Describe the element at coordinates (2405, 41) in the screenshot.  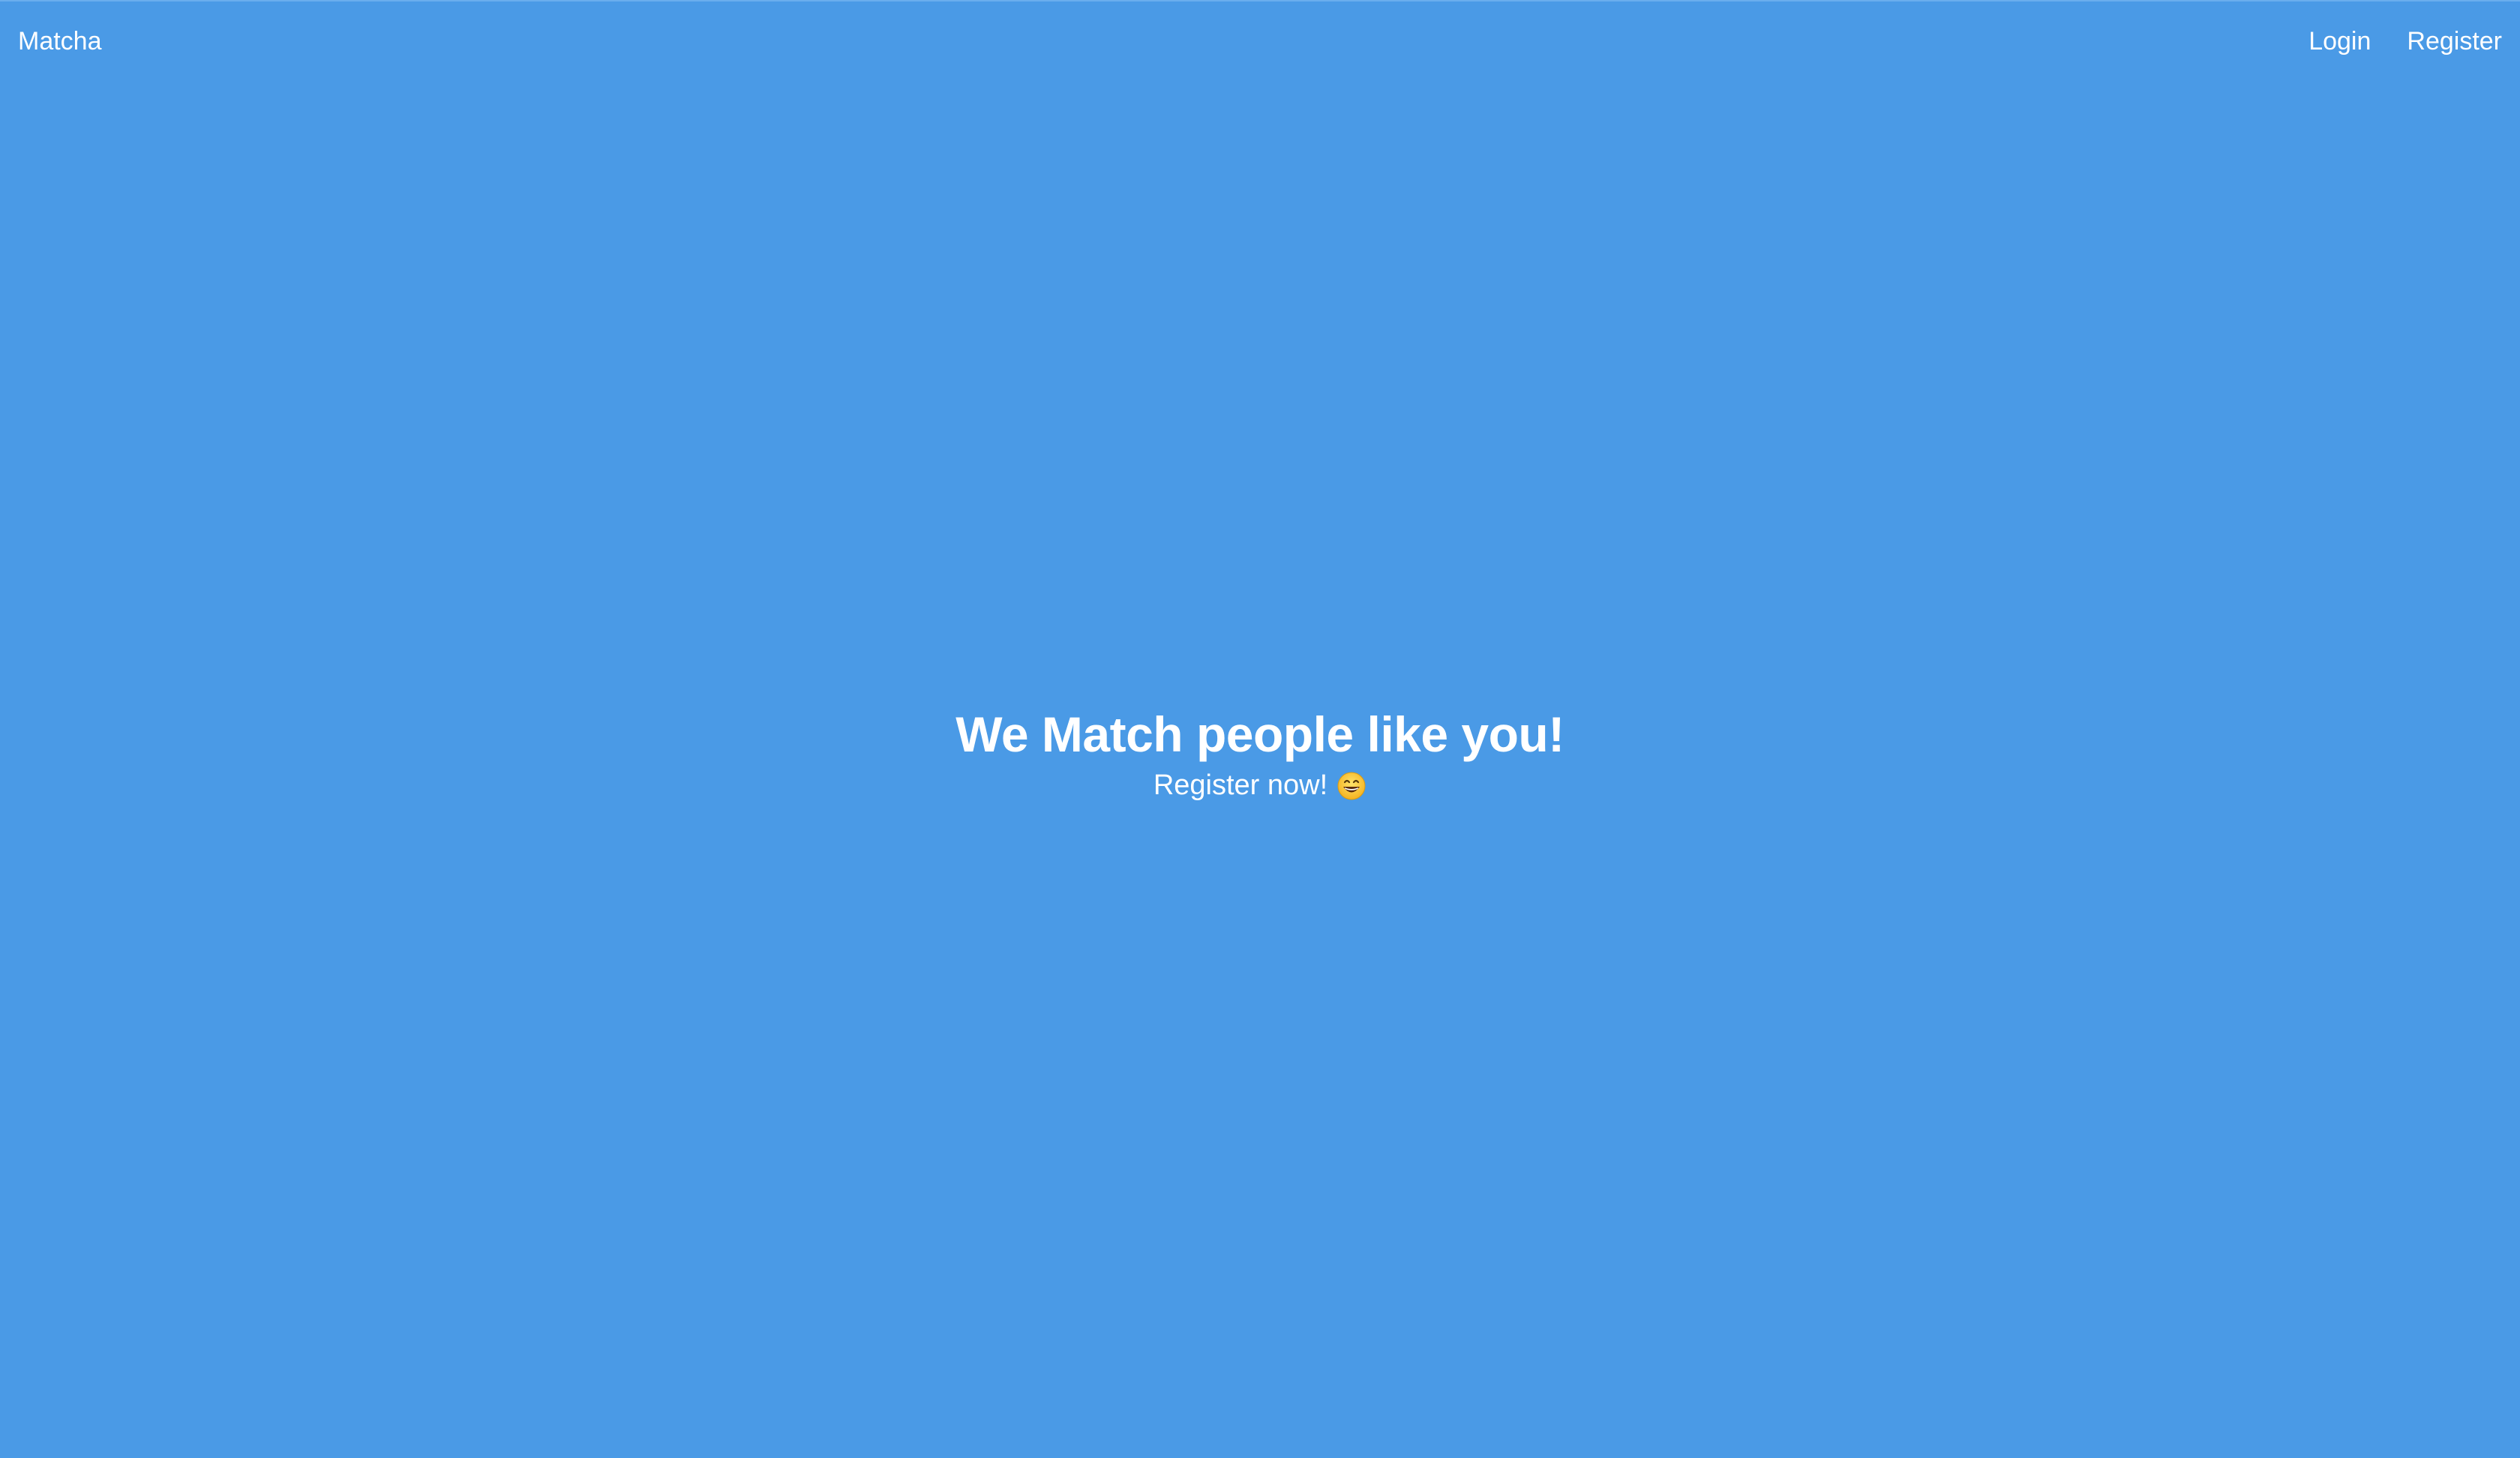
I see `nav-links: Login Register` at that location.